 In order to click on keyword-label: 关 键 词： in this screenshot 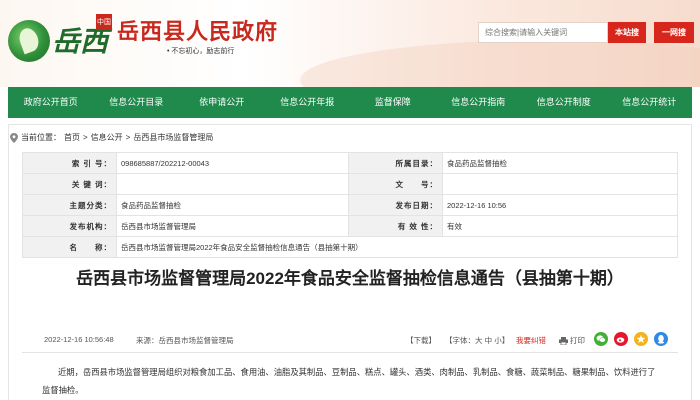, I will do `click(69, 184)`.